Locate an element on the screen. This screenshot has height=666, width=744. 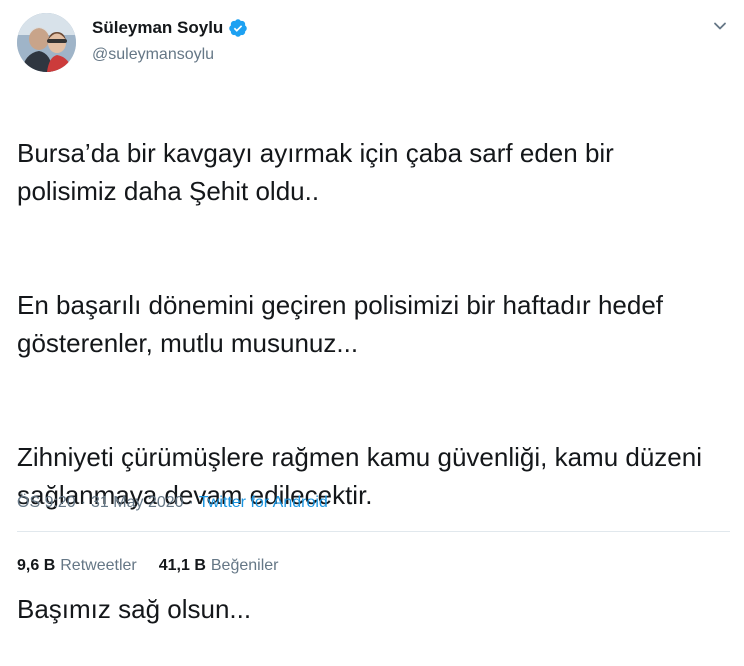
tweet-stats: 9,6 B Retweetler 41,1 B Beğeniler is located at coordinates (147, 566).